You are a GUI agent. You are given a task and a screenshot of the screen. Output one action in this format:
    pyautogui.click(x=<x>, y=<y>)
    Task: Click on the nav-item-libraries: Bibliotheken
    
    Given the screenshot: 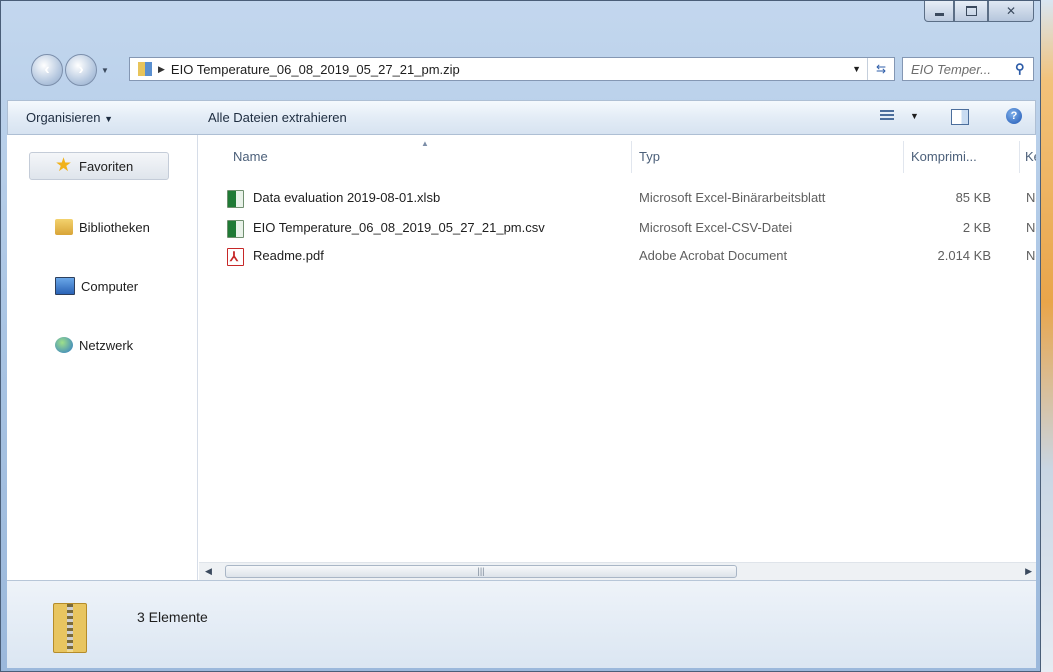 What is the action you would take?
    pyautogui.click(x=102, y=227)
    